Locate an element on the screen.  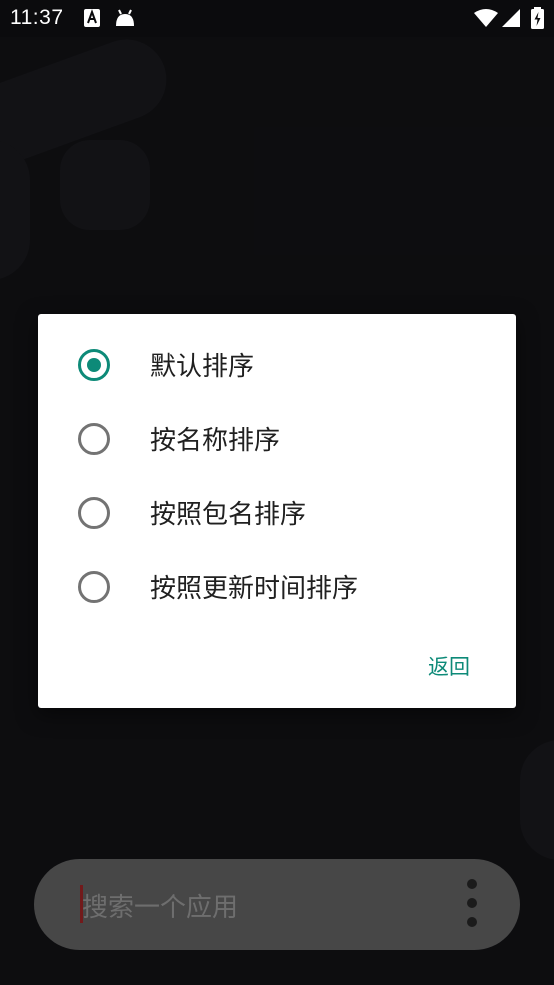
radio-checked-icon is located at coordinates (94, 365).